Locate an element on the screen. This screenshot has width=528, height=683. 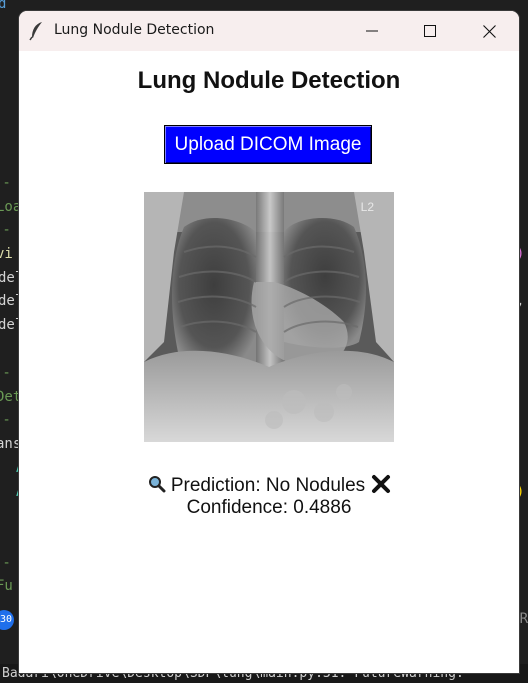
app-heading: Lung Nodule Detection is located at coordinates (269, 80).